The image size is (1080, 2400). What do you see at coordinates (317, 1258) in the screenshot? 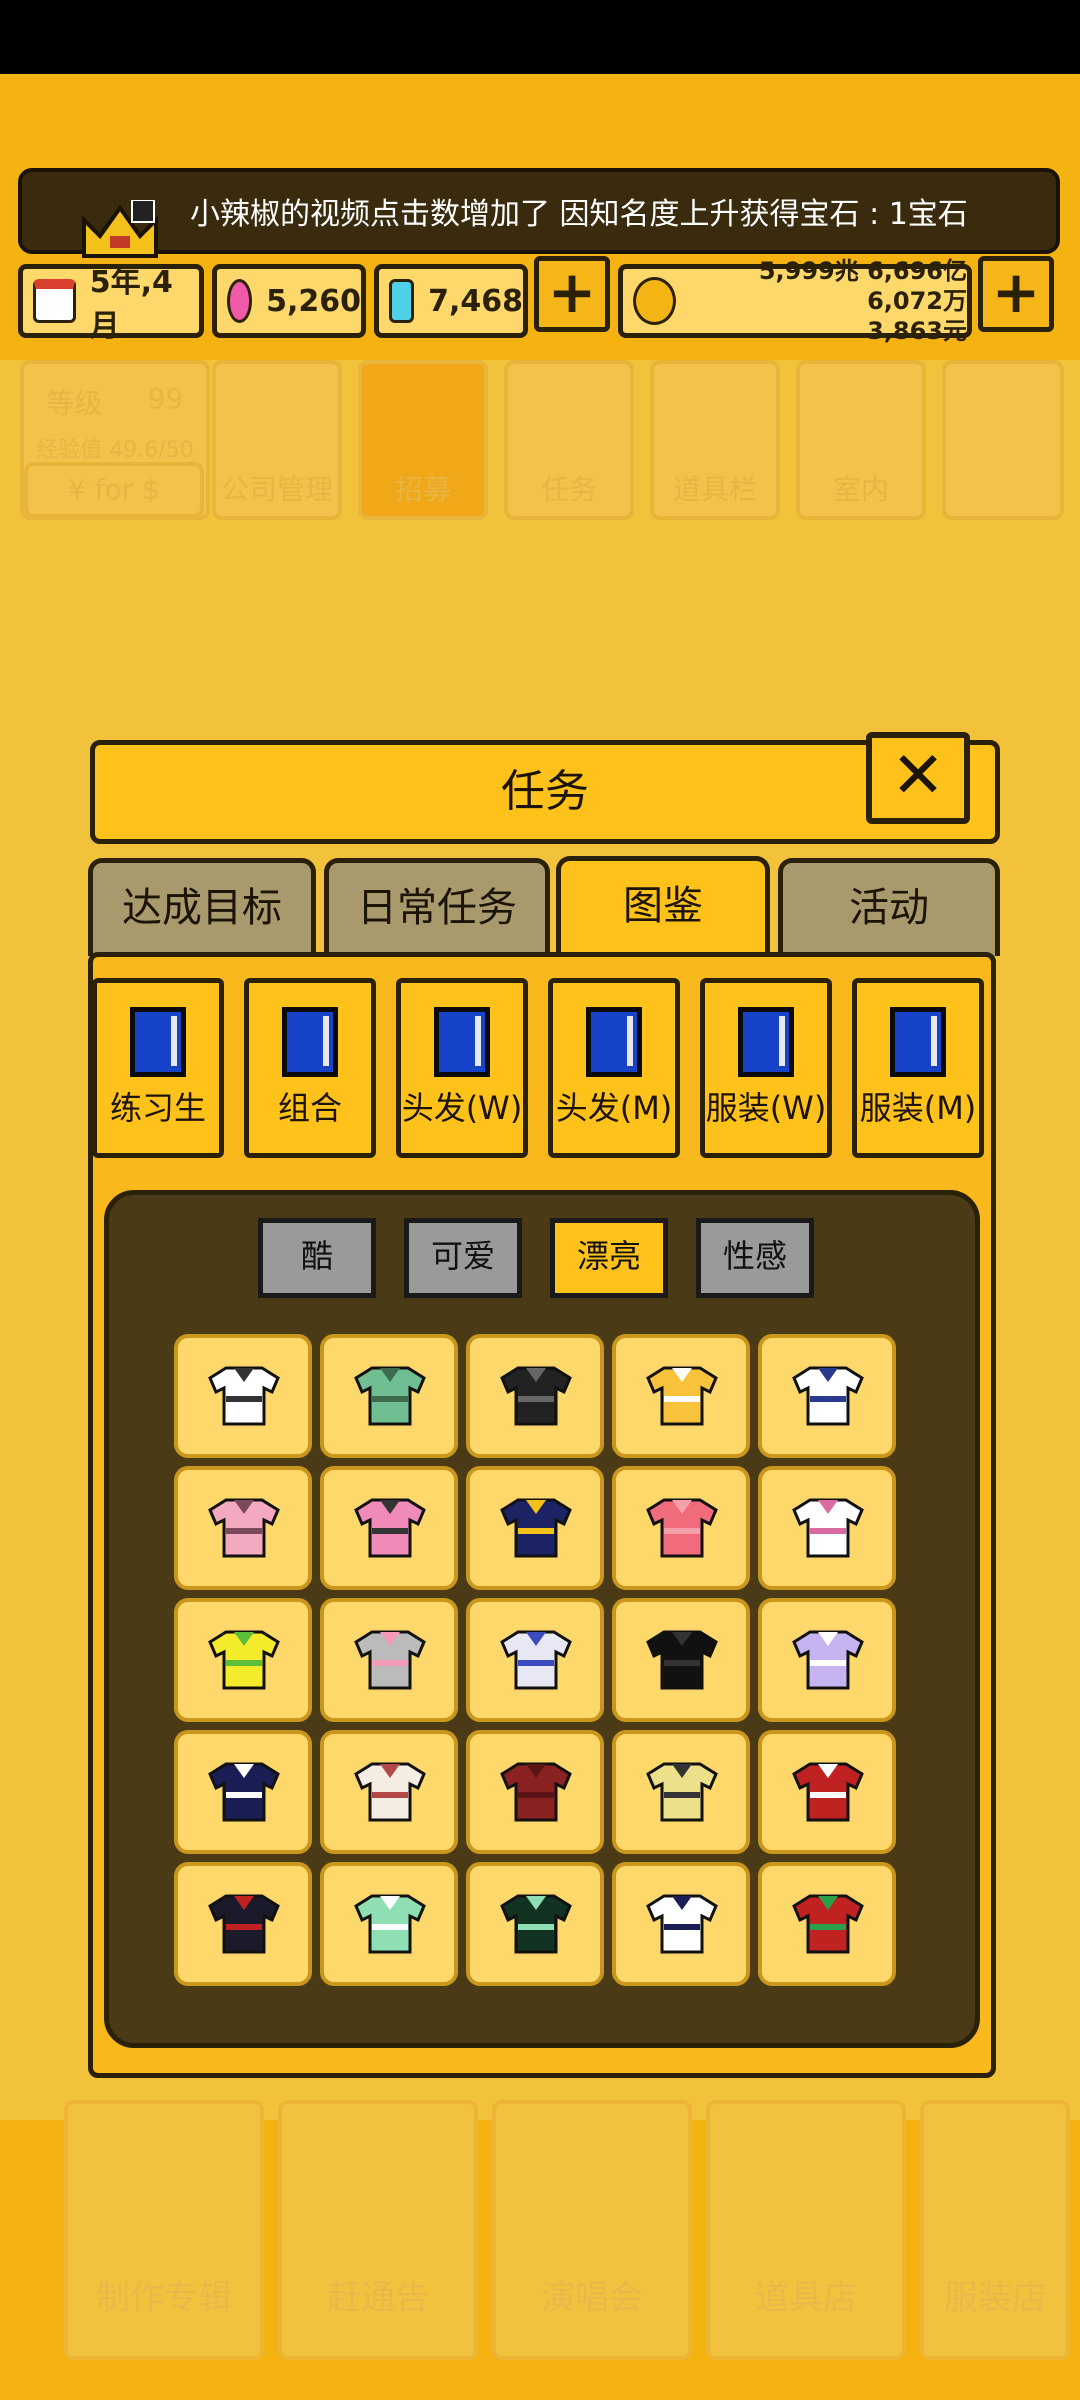
I see `style-filter-cool: 酷` at bounding box center [317, 1258].